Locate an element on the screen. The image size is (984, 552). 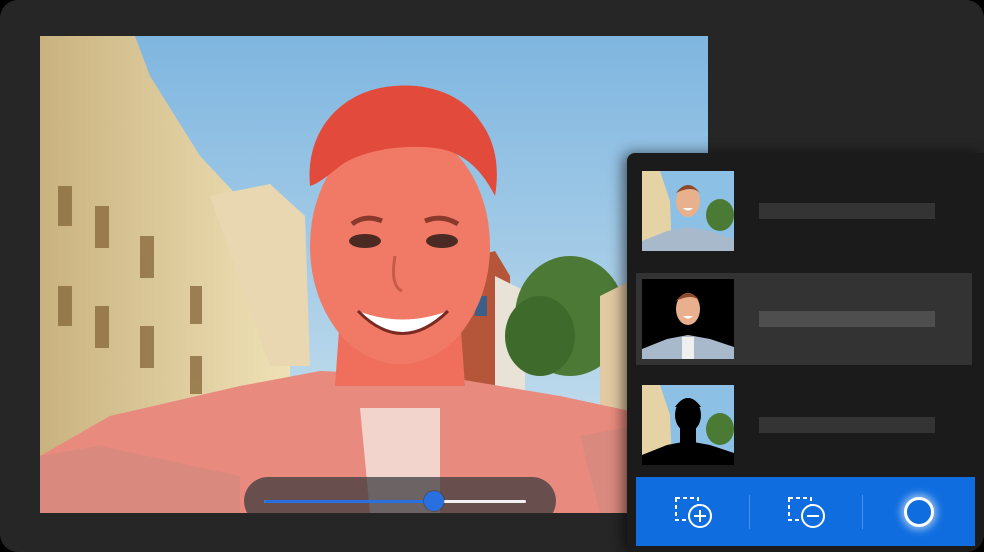
add-selection-button is located at coordinates (692, 511).